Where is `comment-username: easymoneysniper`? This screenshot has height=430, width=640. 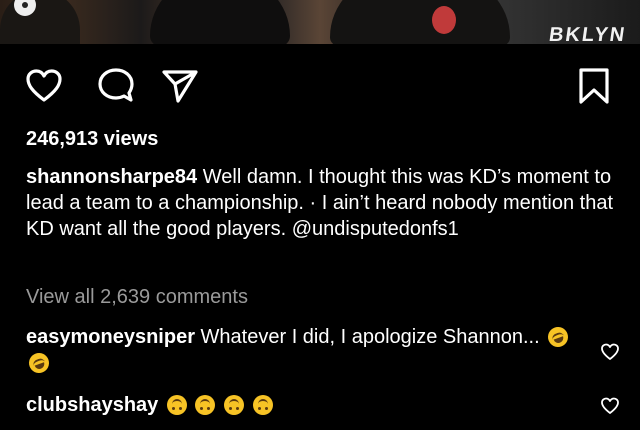
comment-username: easymoneysniper is located at coordinates (110, 337).